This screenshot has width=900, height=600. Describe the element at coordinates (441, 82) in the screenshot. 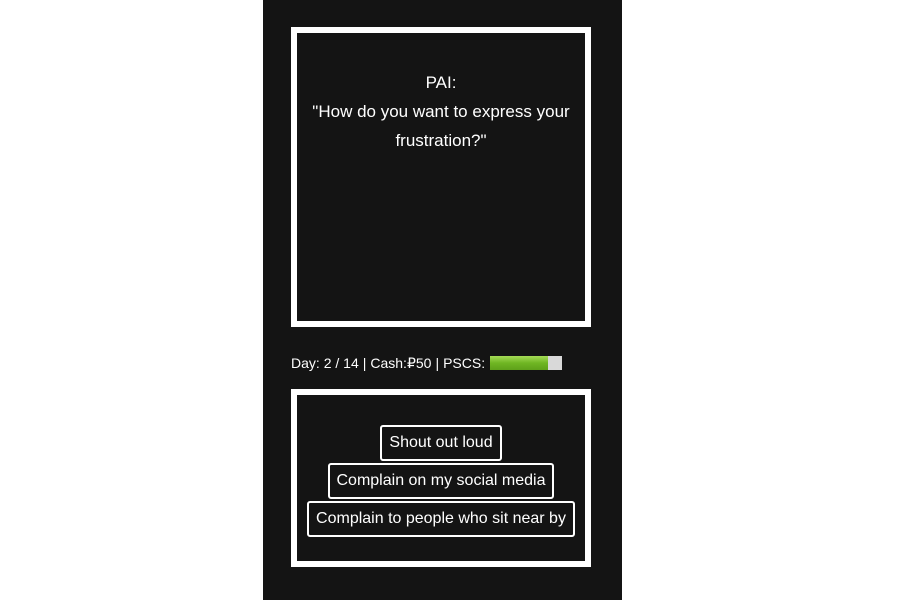

I see `dialog-speaker: PAI:` at that location.